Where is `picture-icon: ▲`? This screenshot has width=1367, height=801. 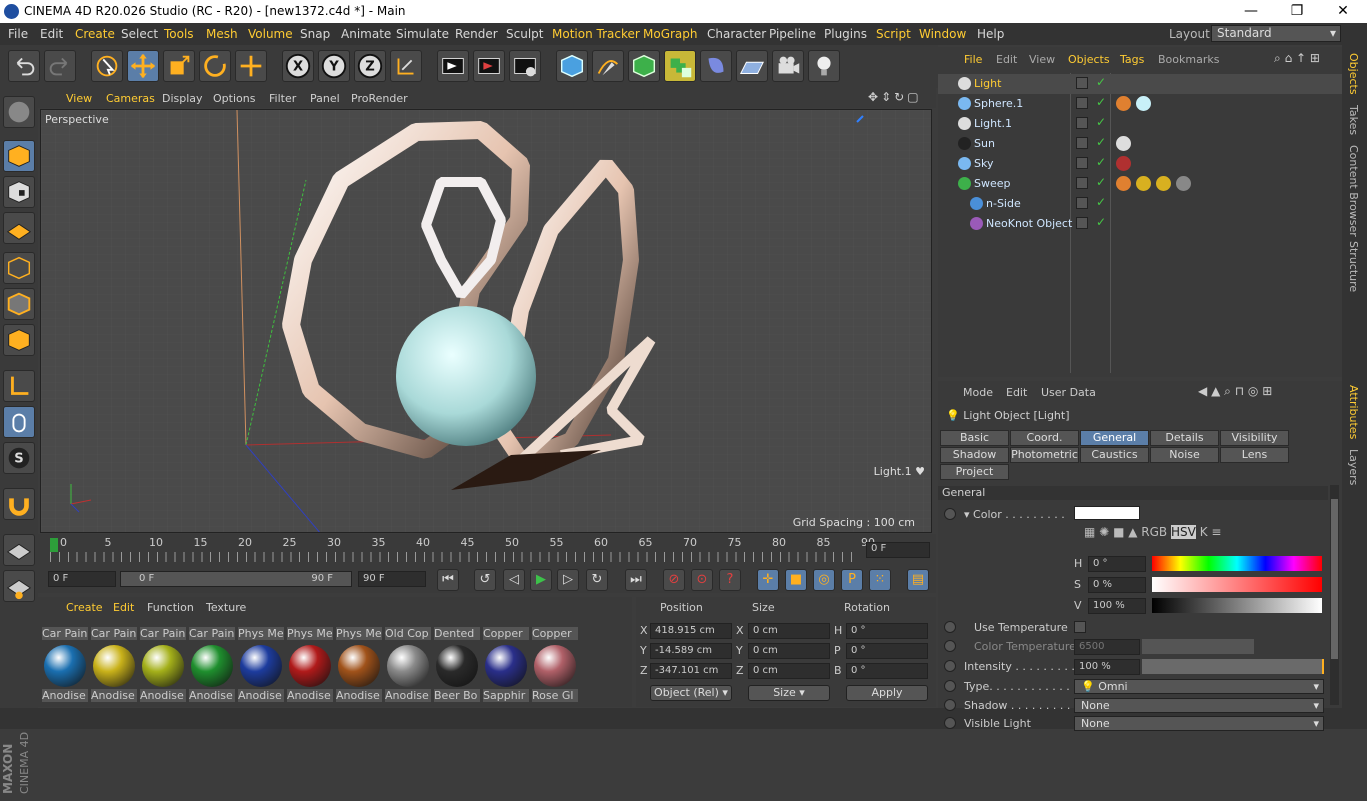
picture-icon: ▲ is located at coordinates (1132, 532).